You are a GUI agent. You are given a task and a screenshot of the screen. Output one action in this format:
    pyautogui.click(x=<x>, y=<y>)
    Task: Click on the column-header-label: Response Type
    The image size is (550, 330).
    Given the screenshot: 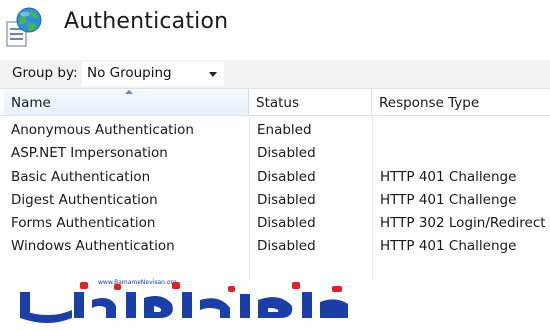 What is the action you would take?
    pyautogui.click(x=429, y=103)
    